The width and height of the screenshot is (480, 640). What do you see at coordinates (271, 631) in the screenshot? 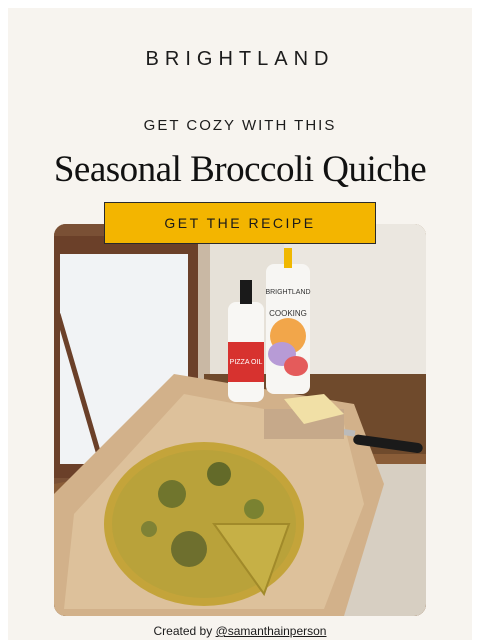
I see `credit-handle-link: @samanthainperson` at bounding box center [271, 631].